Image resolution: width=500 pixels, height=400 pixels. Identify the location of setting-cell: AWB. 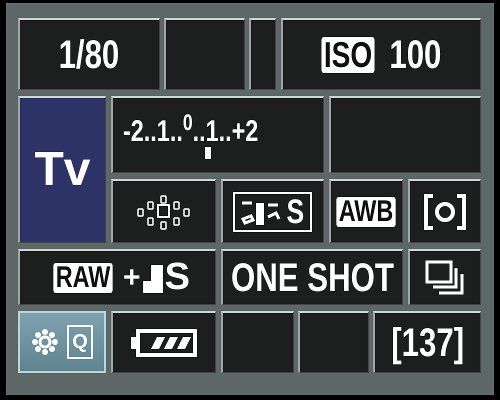
(365, 211).